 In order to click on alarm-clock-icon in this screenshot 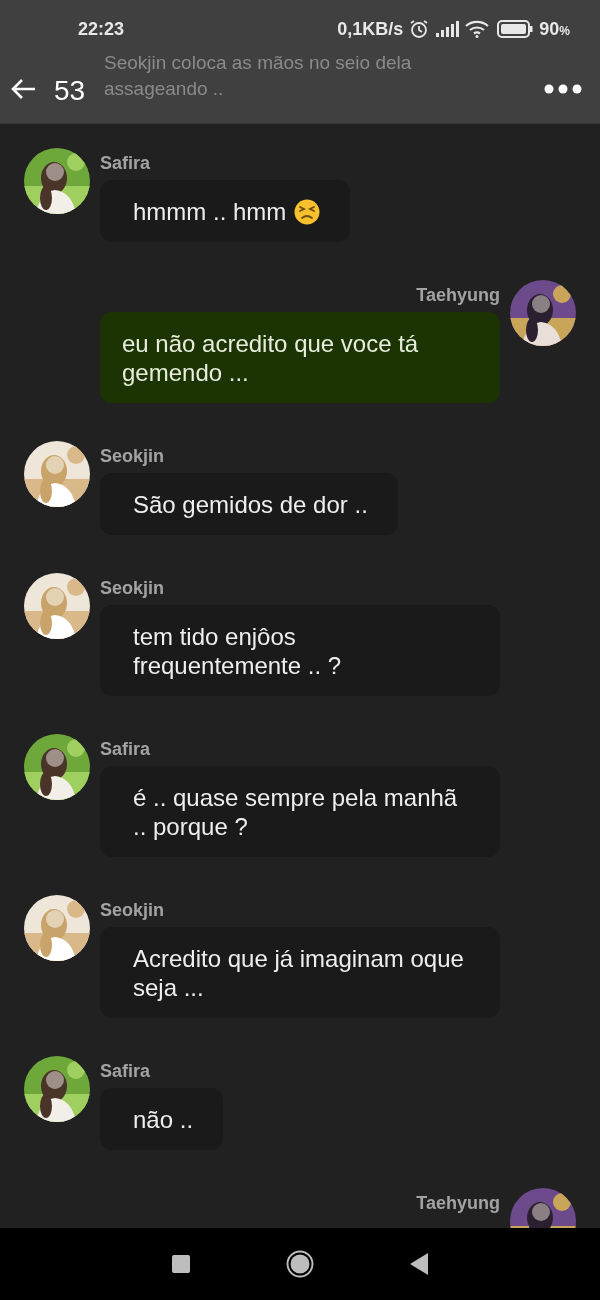, I will do `click(419, 29)`.